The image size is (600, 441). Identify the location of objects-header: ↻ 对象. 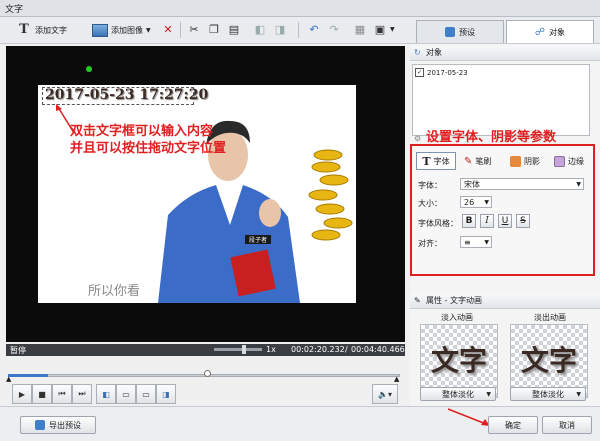
(505, 53).